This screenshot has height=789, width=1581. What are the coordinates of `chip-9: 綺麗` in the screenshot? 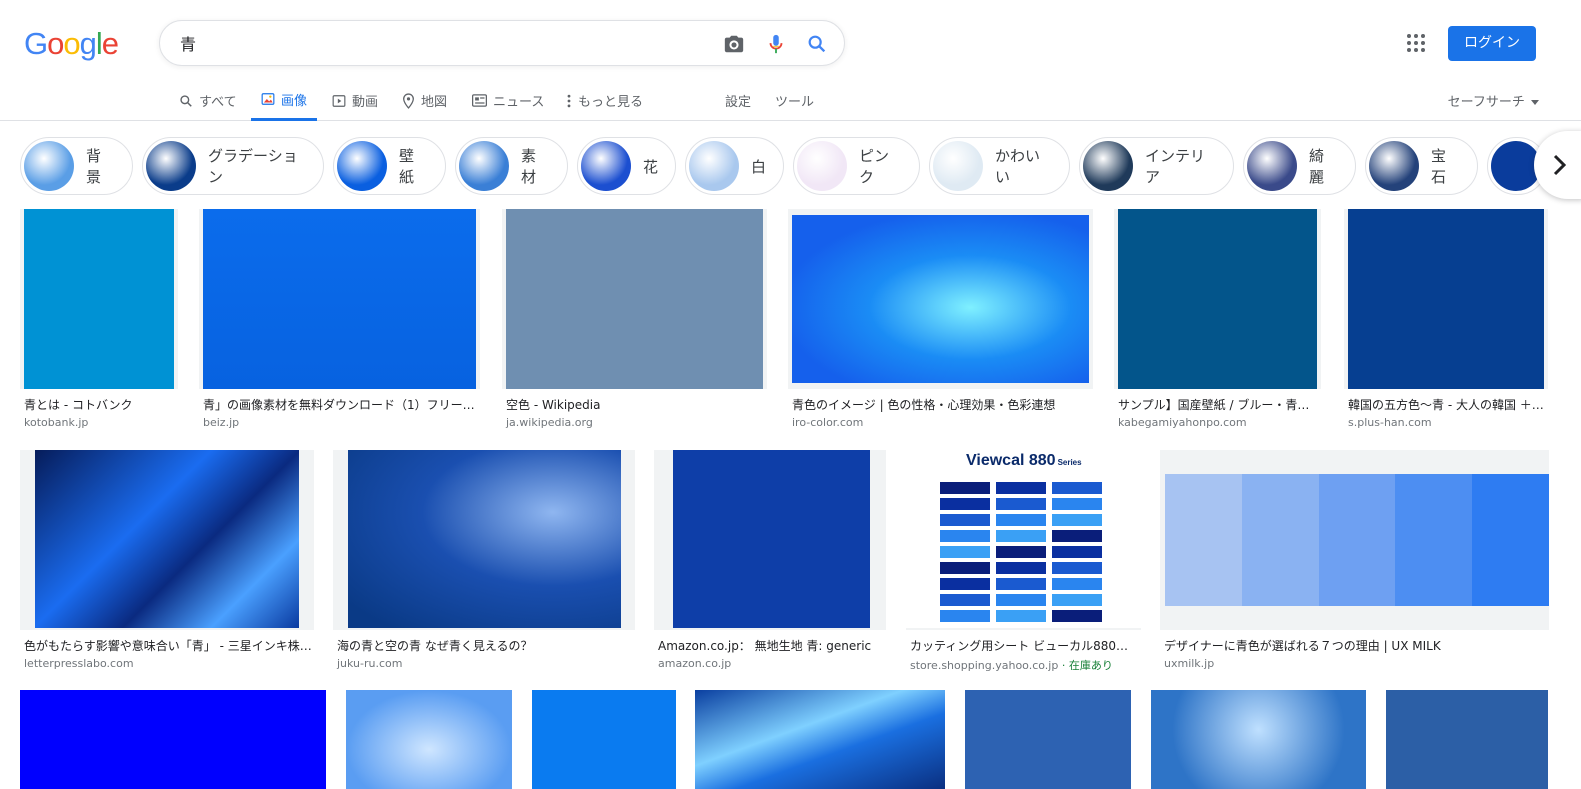 It's located at (1299, 166).